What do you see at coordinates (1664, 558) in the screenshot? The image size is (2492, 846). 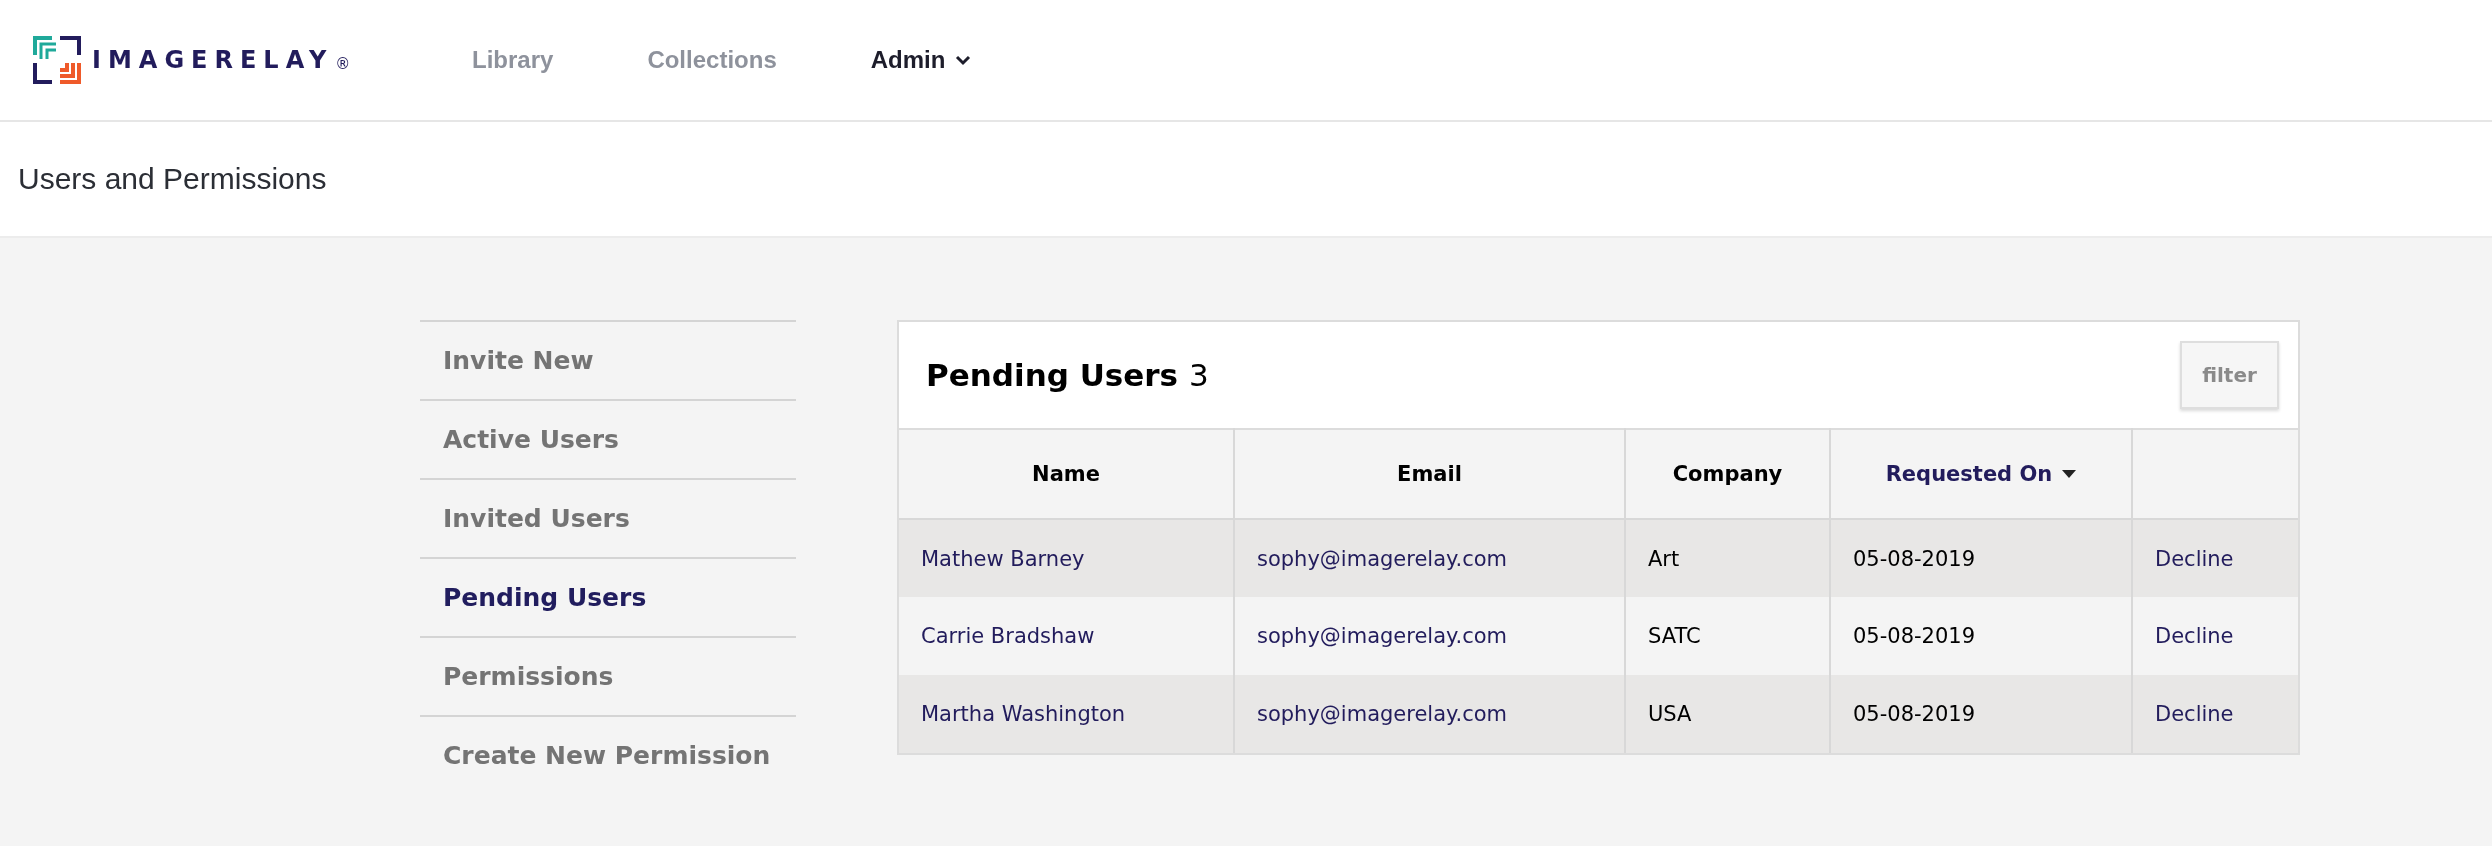 I see `company-text: Art` at bounding box center [1664, 558].